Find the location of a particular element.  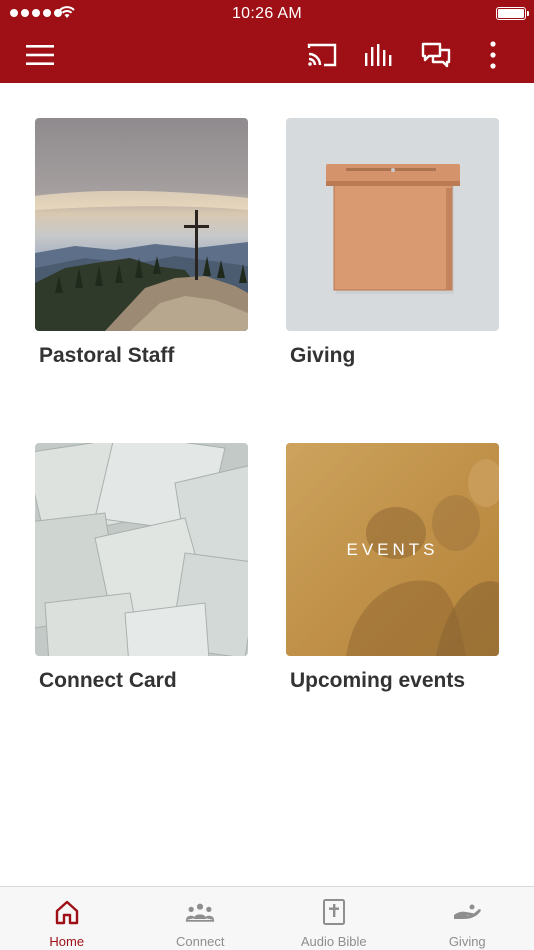

tab-home: Home is located at coordinates (67, 918).